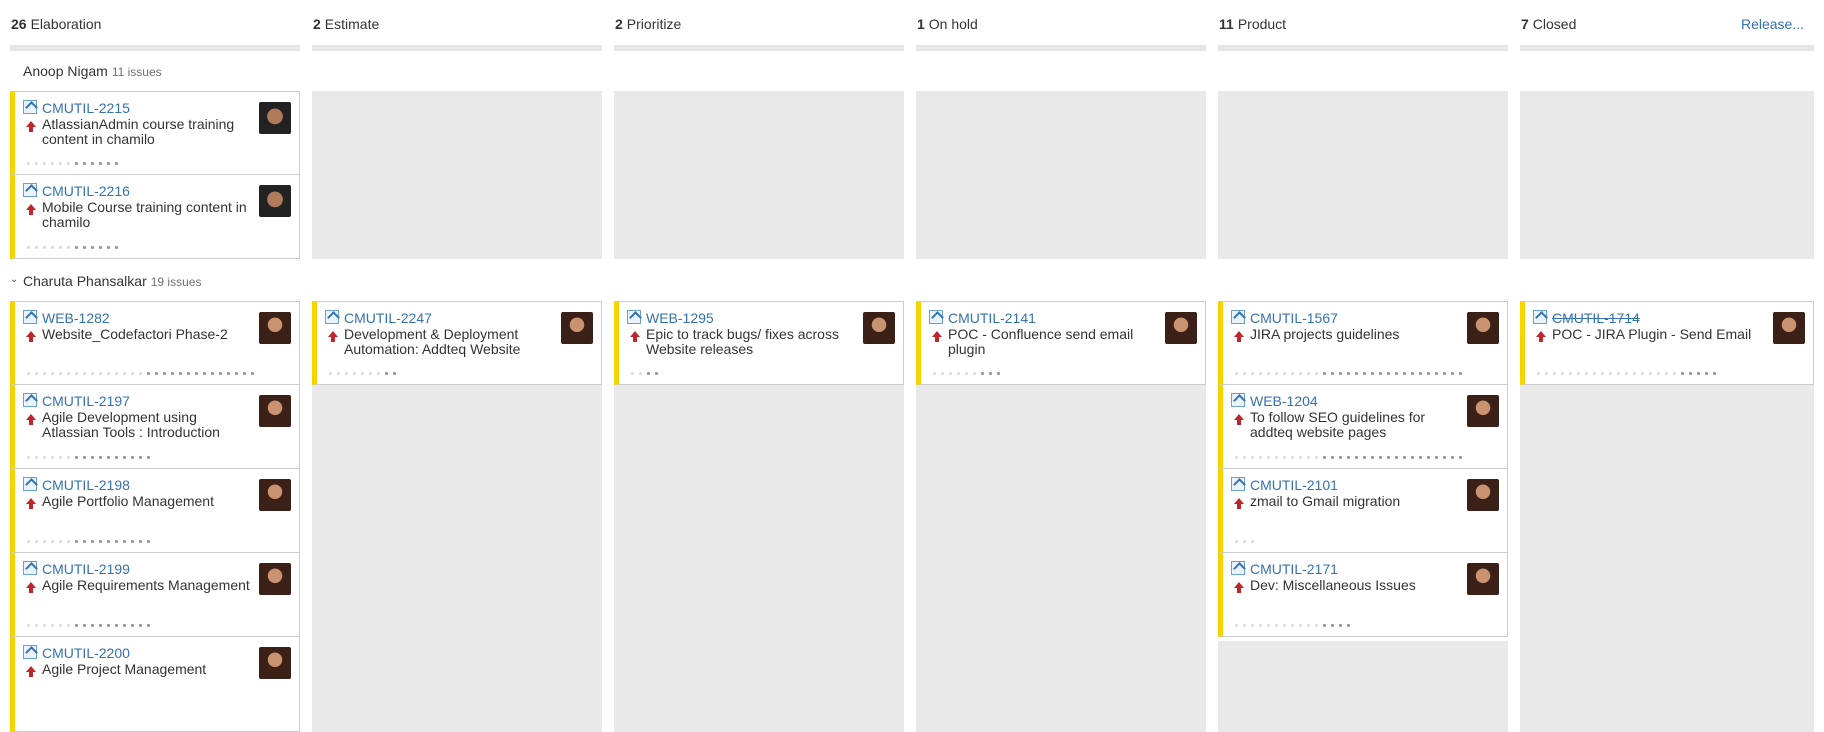  Describe the element at coordinates (86, 569) in the screenshot. I see `issue-key: CMUTIL-2199` at that location.